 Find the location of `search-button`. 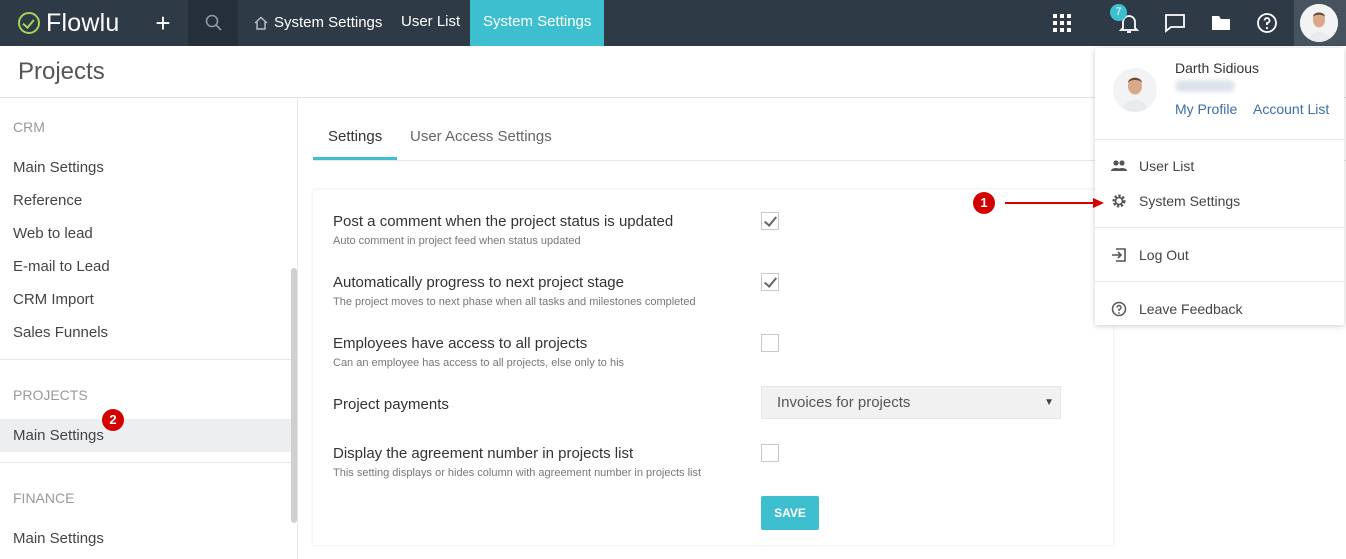

search-button is located at coordinates (213, 23).